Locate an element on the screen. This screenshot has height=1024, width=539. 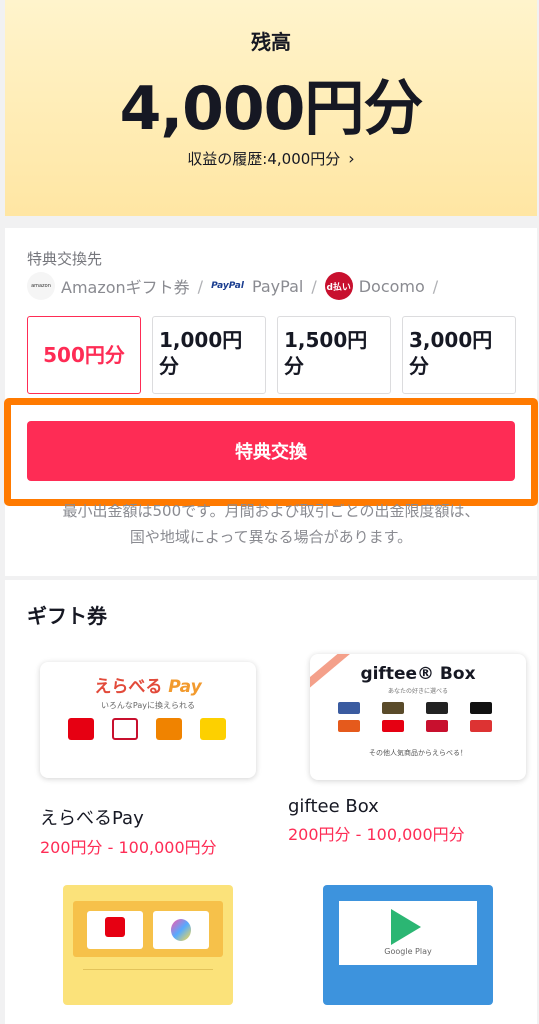
chevron-right-icon: › is located at coordinates (351, 158).